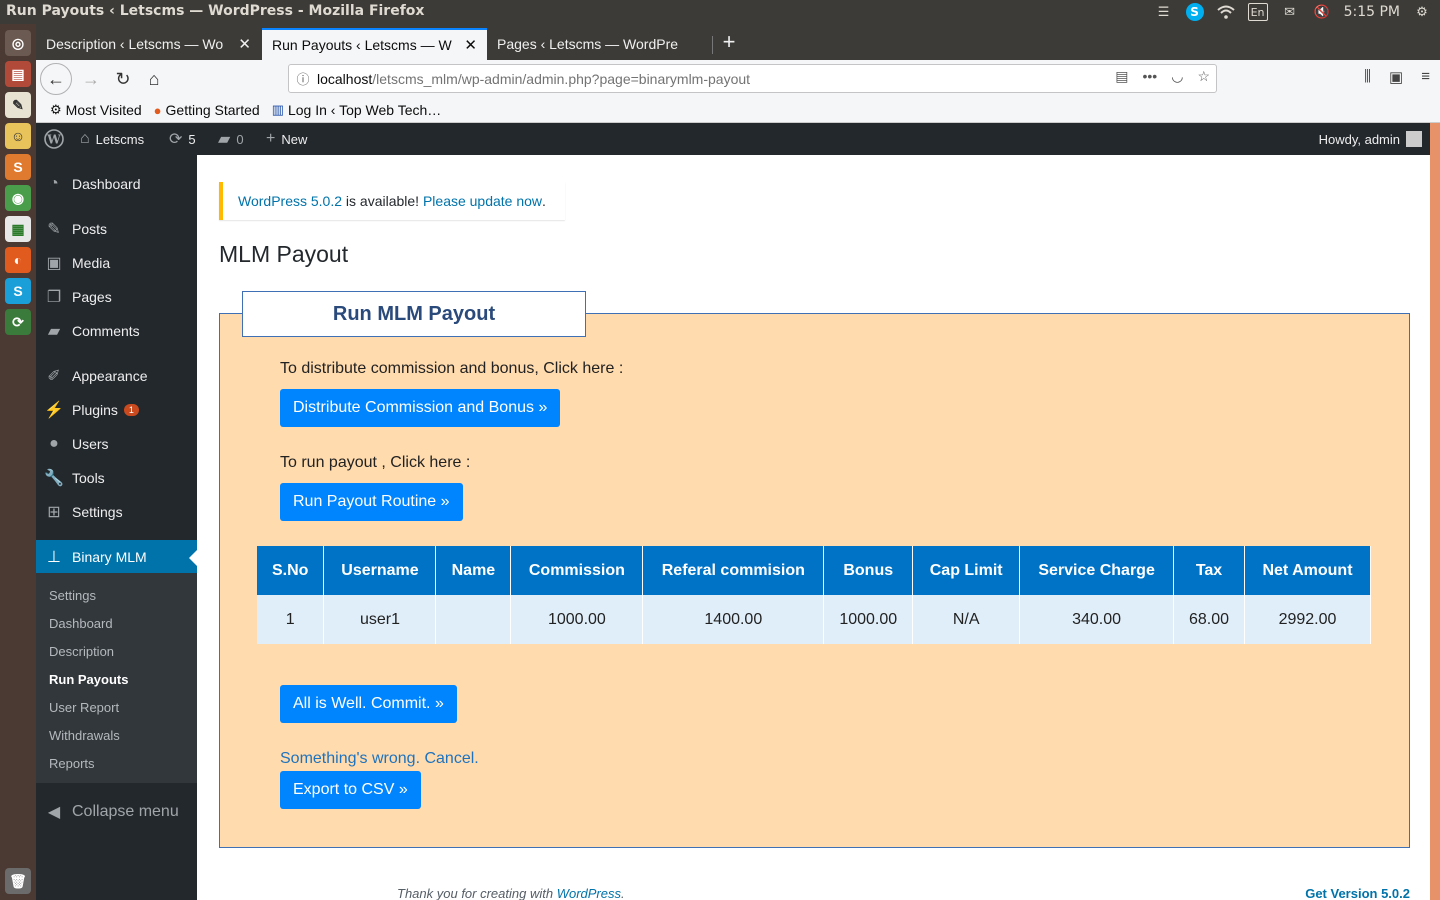  I want to click on forward-button: →, so click(91, 79).